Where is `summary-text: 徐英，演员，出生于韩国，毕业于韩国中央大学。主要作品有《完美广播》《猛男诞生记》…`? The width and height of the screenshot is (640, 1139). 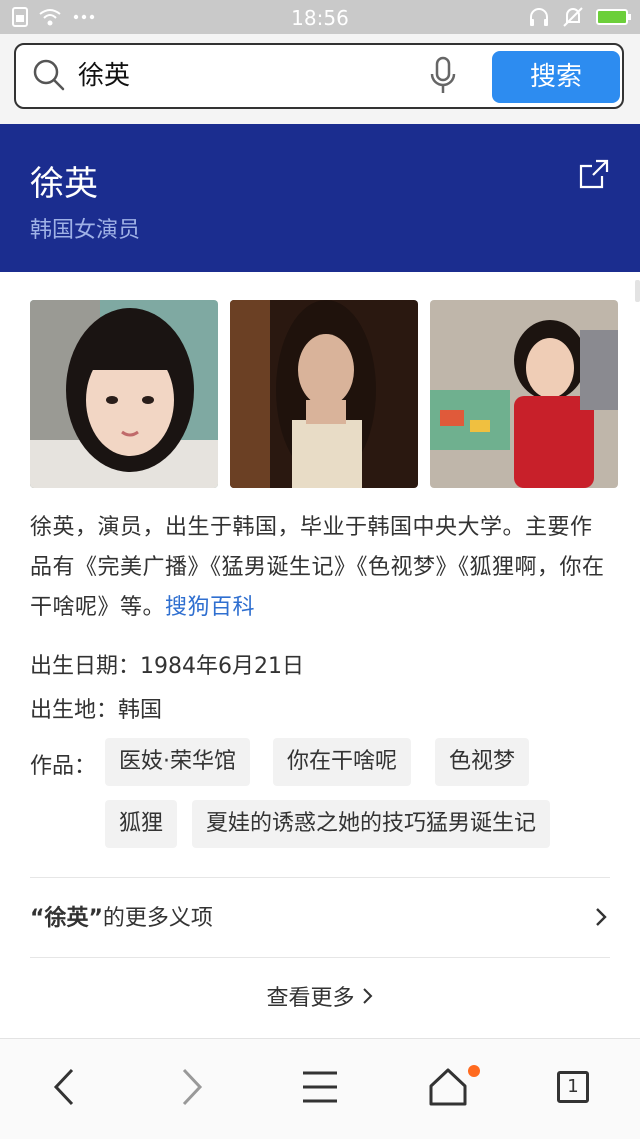
summary-text: 徐英，演员，出生于韩国，毕业于韩国中央大学。主要作品有《完美广播》《猛男诞生记》… is located at coordinates (317, 567).